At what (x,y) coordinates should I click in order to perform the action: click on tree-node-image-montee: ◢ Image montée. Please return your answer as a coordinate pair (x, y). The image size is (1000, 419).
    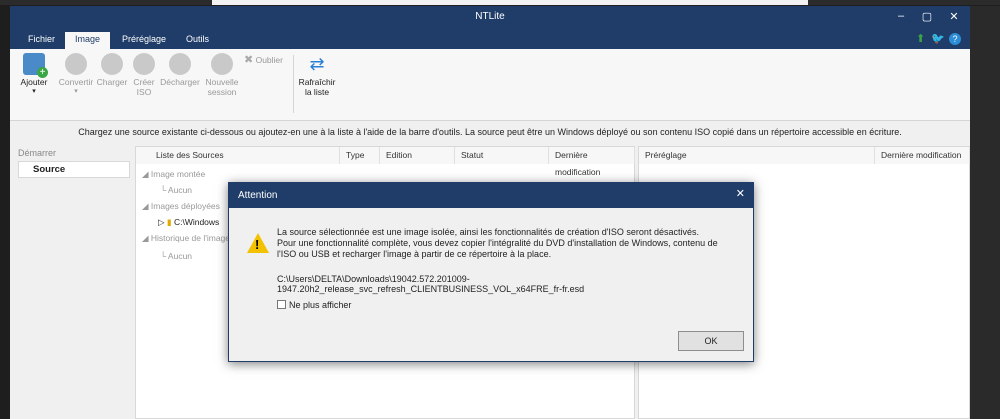
    Looking at the image, I should click on (173, 174).